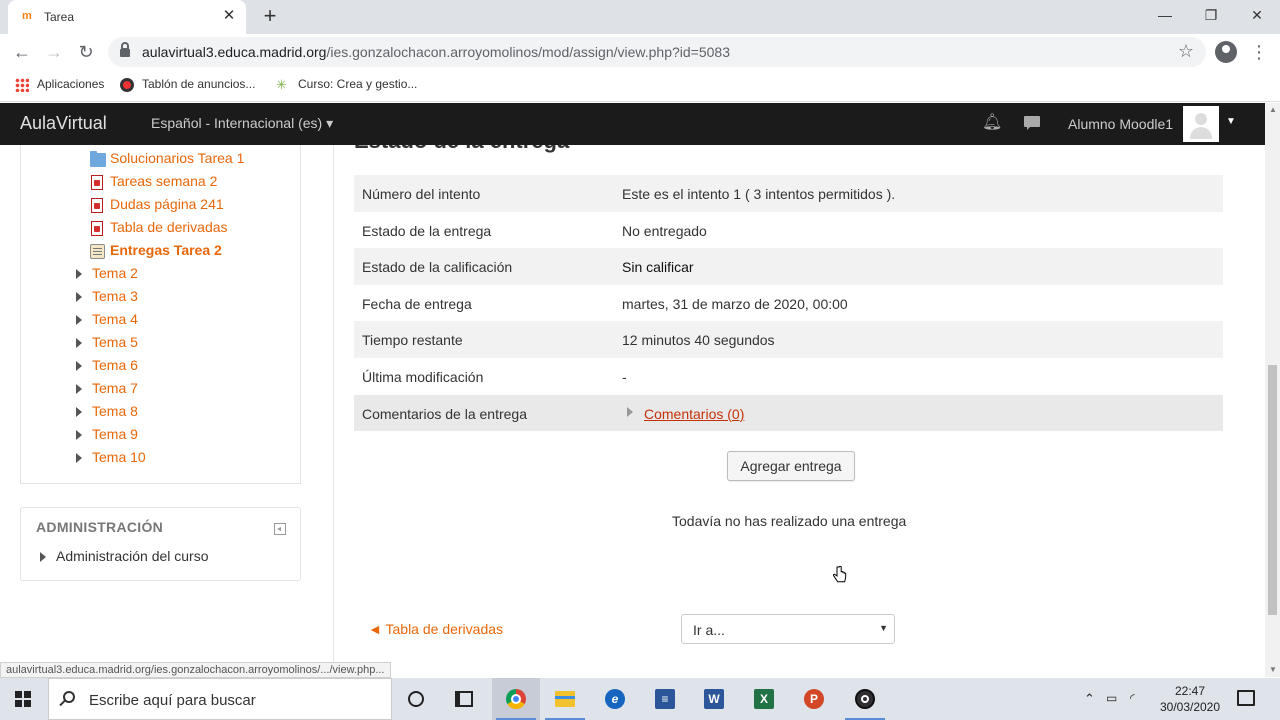  Describe the element at coordinates (79, 343) in the screenshot. I see `expand-tema-5-icon` at that location.